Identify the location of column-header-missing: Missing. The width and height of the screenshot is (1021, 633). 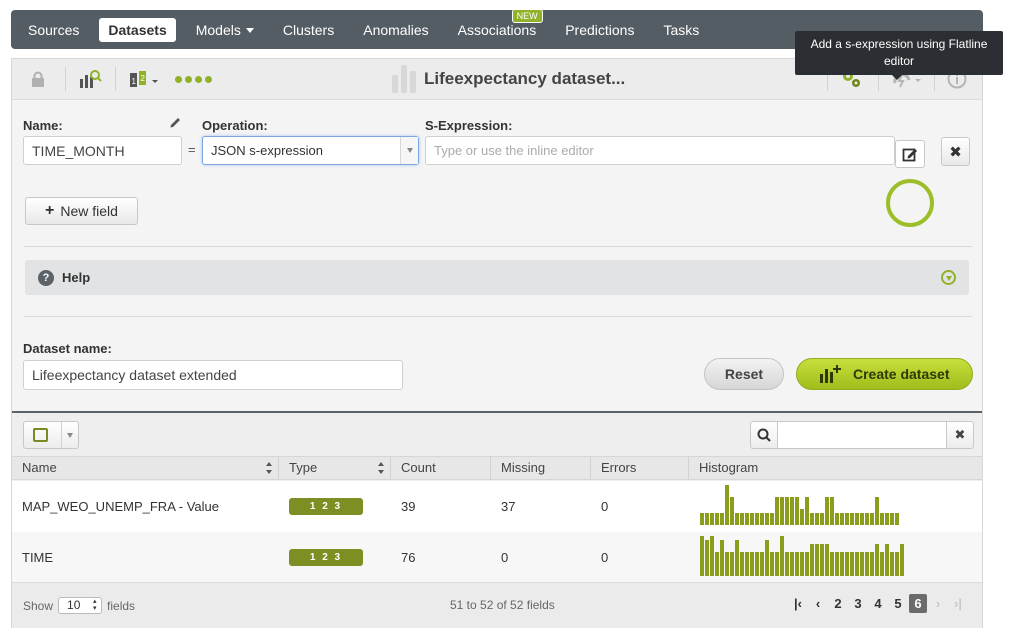
(541, 468).